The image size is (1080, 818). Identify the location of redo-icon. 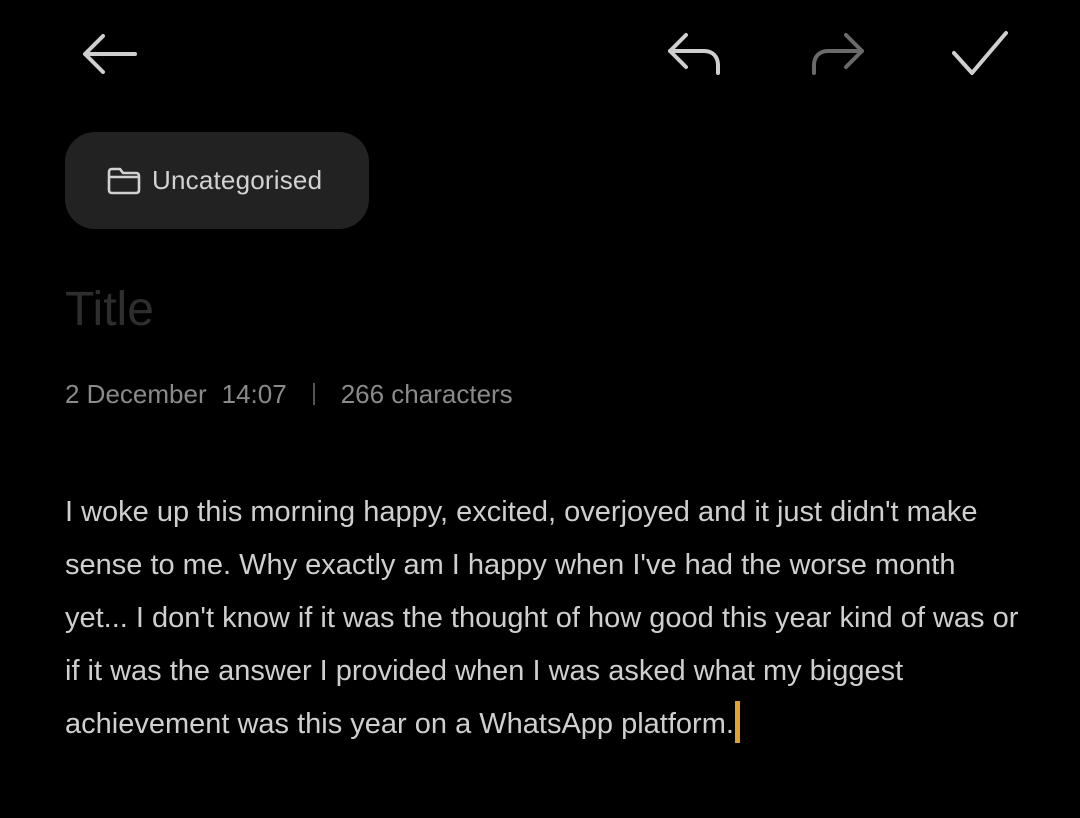
(838, 54).